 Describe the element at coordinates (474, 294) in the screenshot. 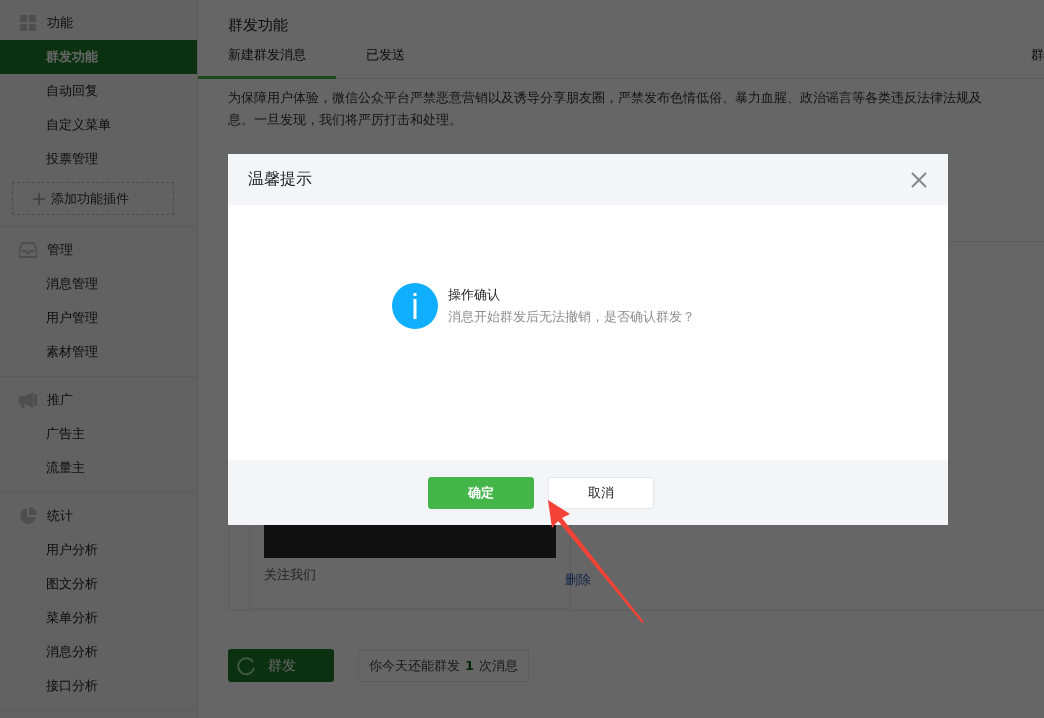

I see `dialog-heading: 操作确认` at that location.